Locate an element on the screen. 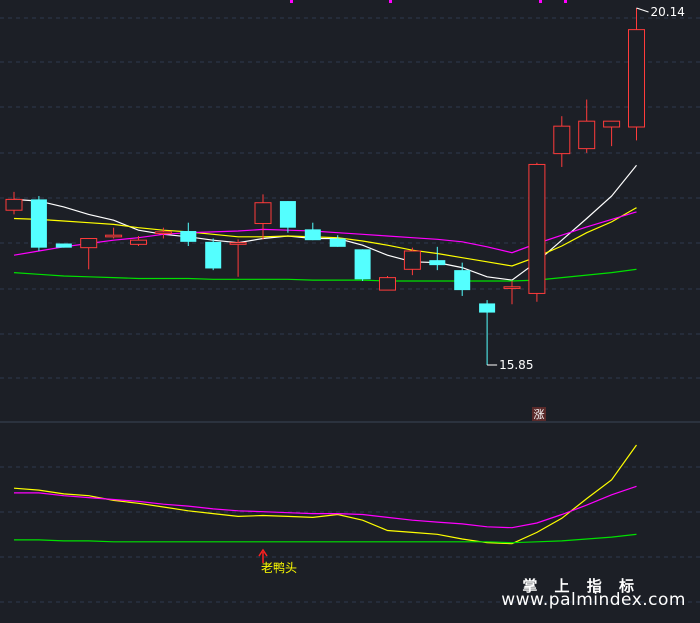 Image resolution: width=700 pixels, height=623 pixels. annotation-label: 老鸭头 is located at coordinates (279, 568).